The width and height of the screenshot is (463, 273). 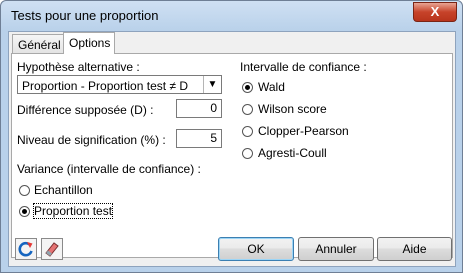 I want to click on tab-general-label: Général, so click(x=39, y=45).